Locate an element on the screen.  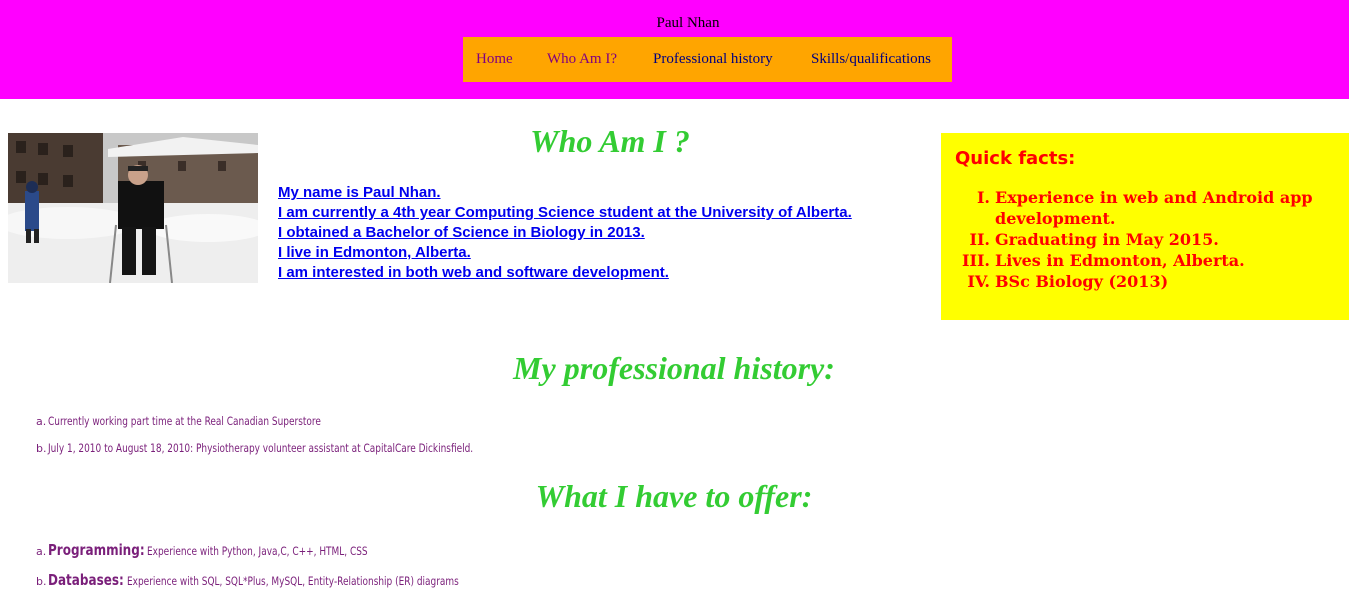
offer-key: Programming: is located at coordinates (96, 550).